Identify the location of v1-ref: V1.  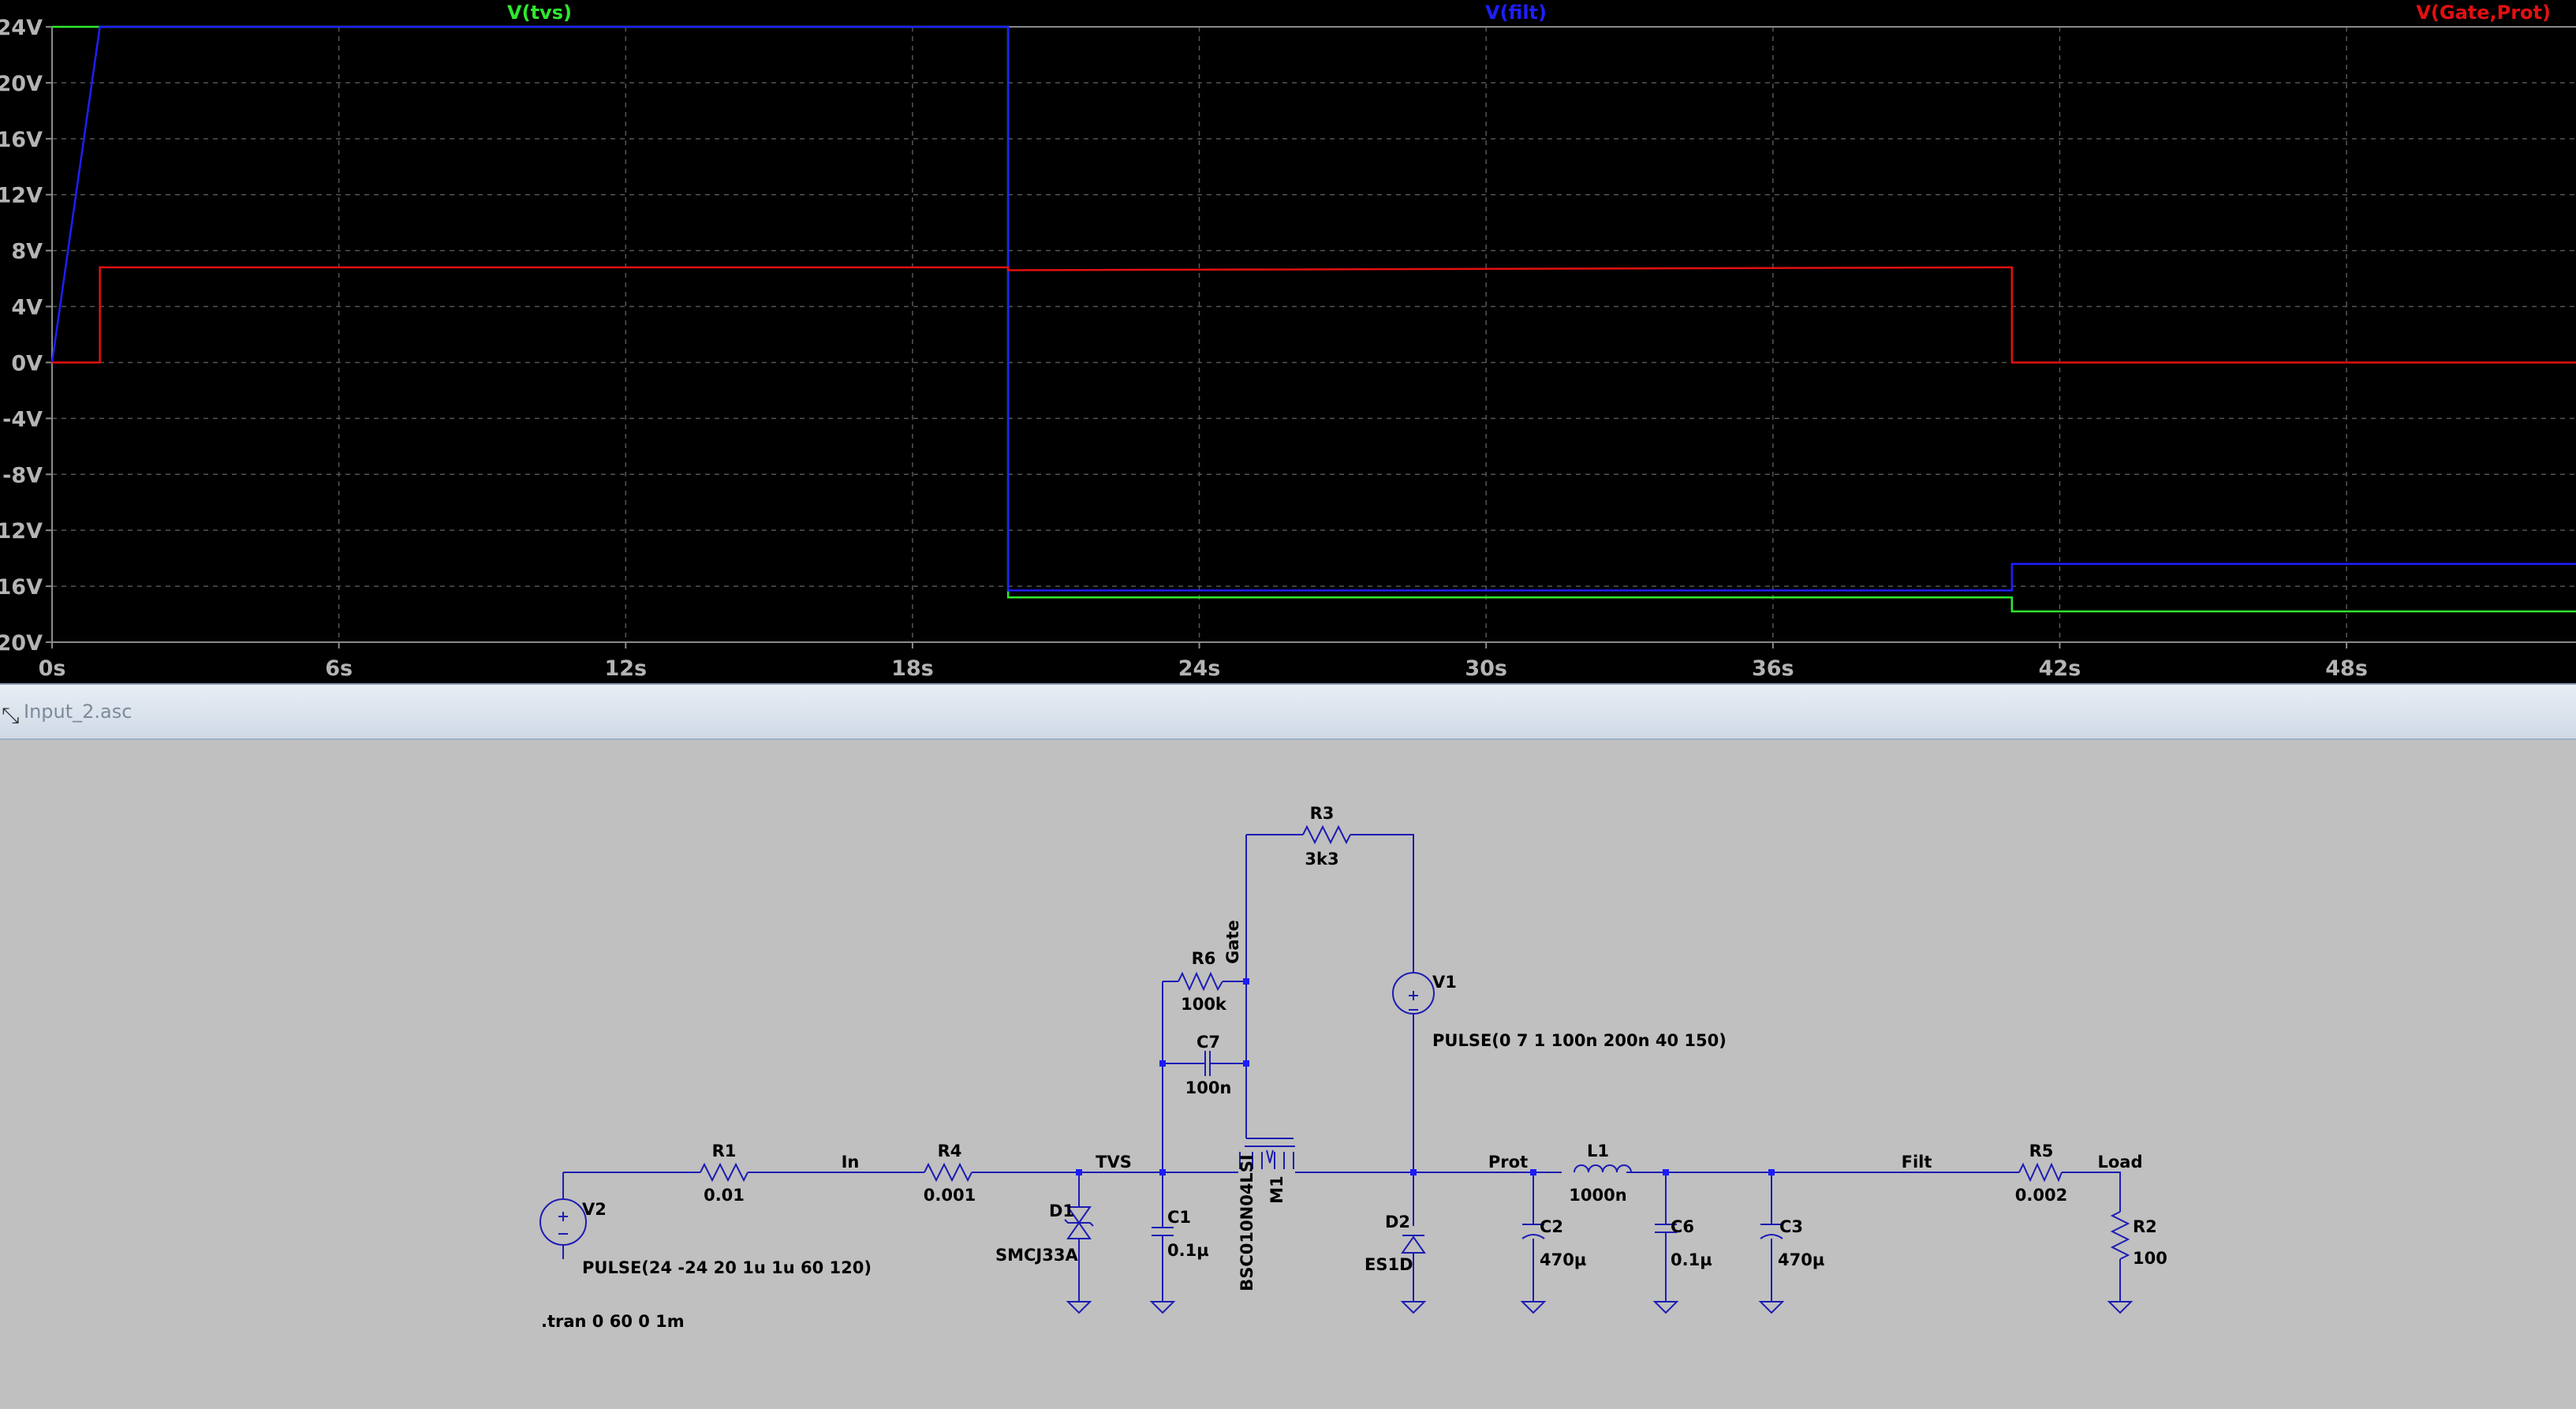
(1444, 983).